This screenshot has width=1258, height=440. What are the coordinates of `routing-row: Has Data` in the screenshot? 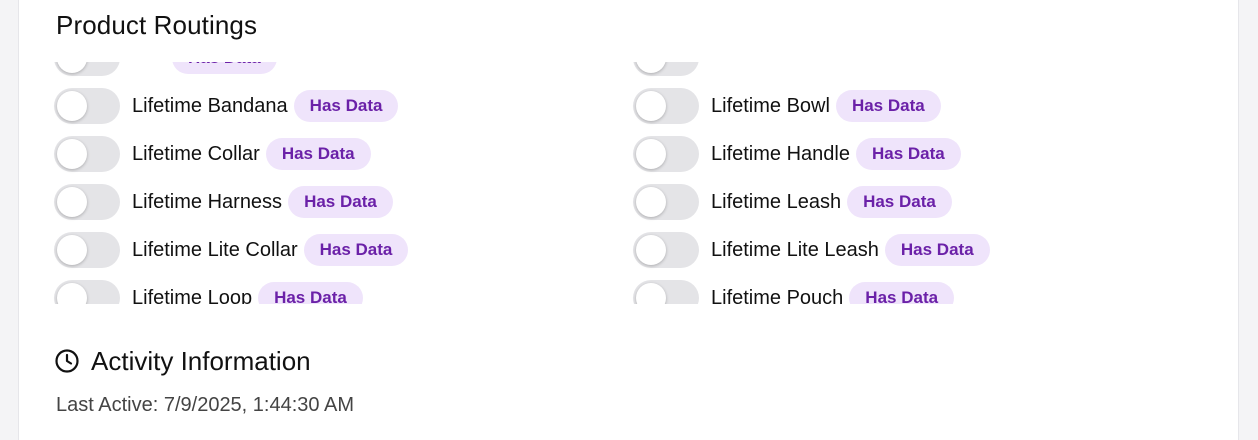 It's located at (231, 72).